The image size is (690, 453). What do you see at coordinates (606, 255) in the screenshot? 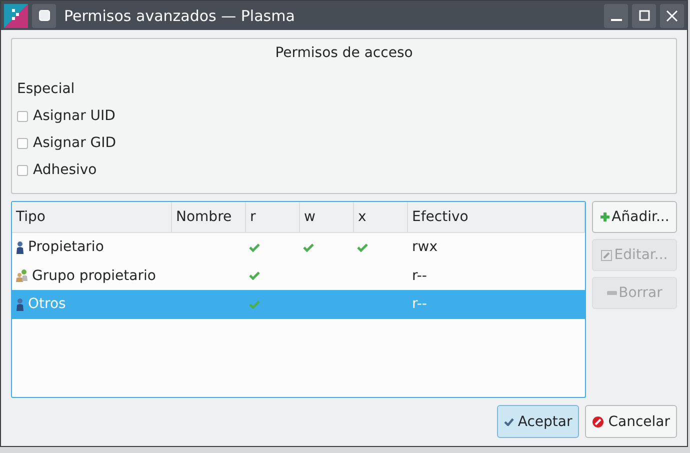
I see `pencil-icon` at bounding box center [606, 255].